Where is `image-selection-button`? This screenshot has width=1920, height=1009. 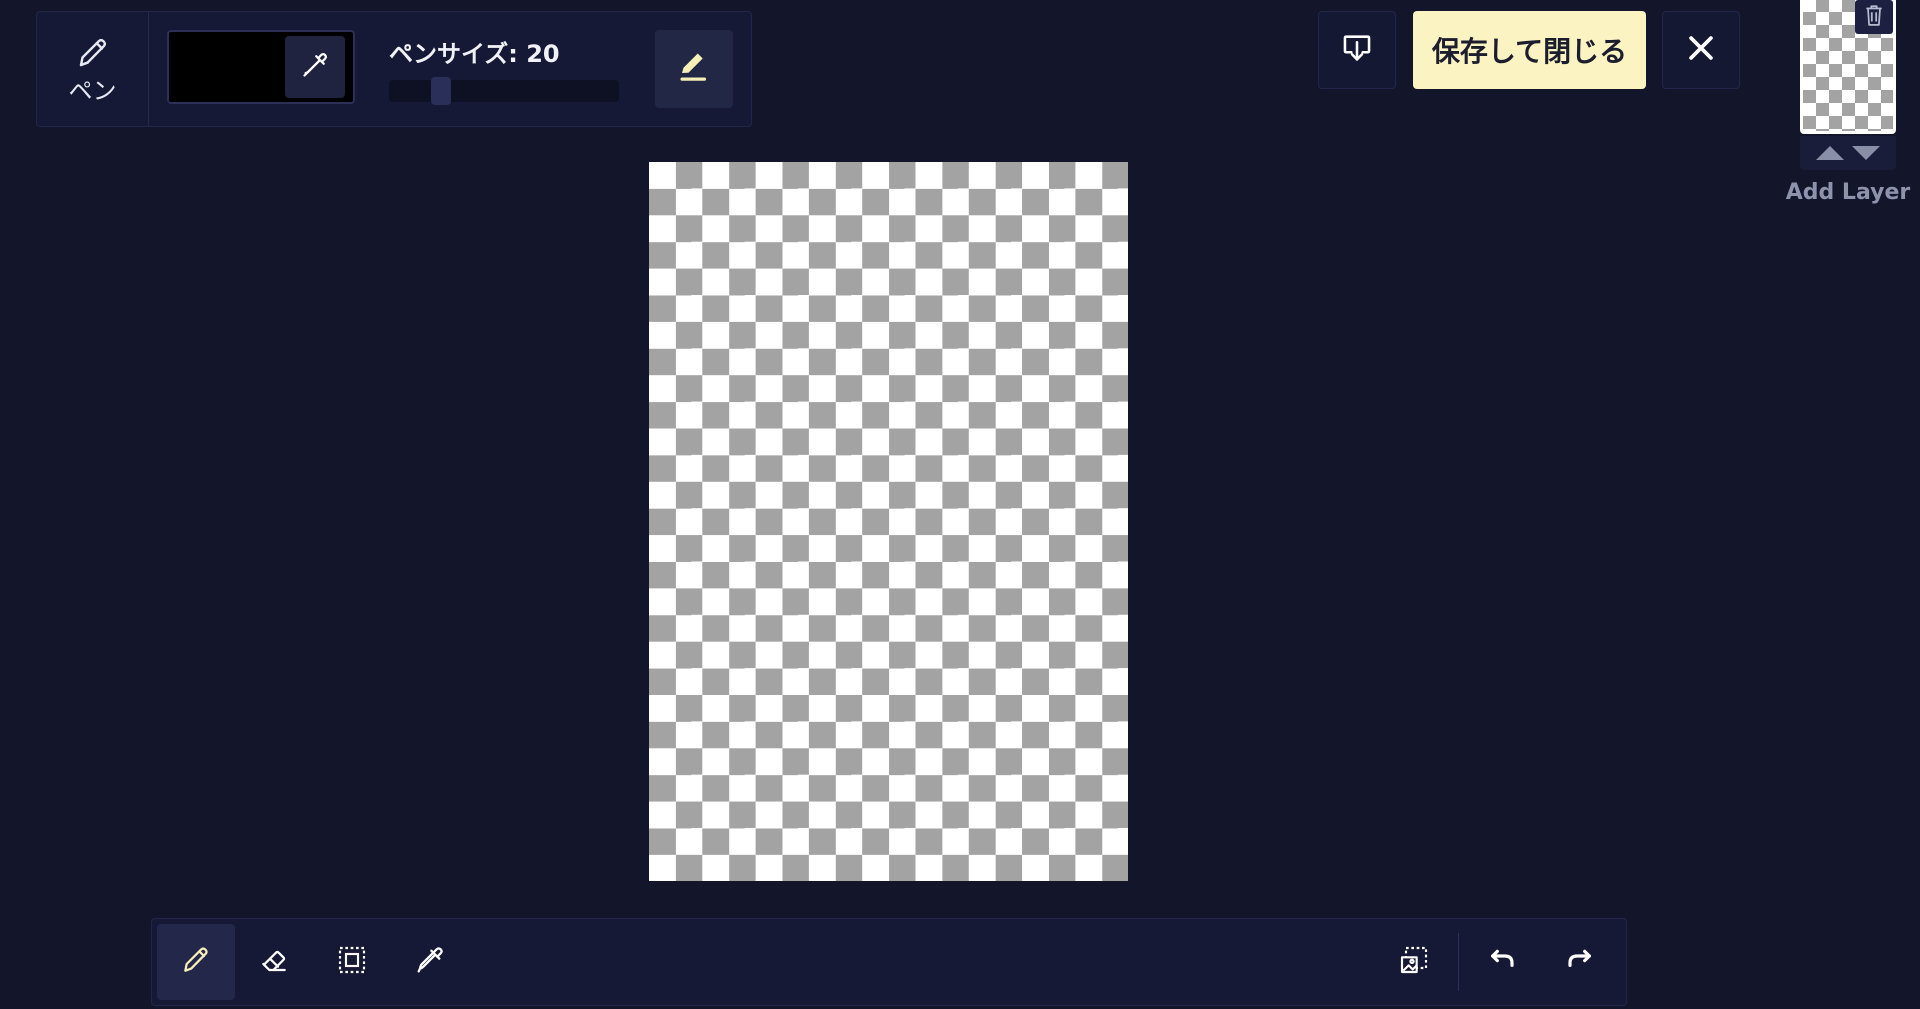 image-selection-button is located at coordinates (1414, 962).